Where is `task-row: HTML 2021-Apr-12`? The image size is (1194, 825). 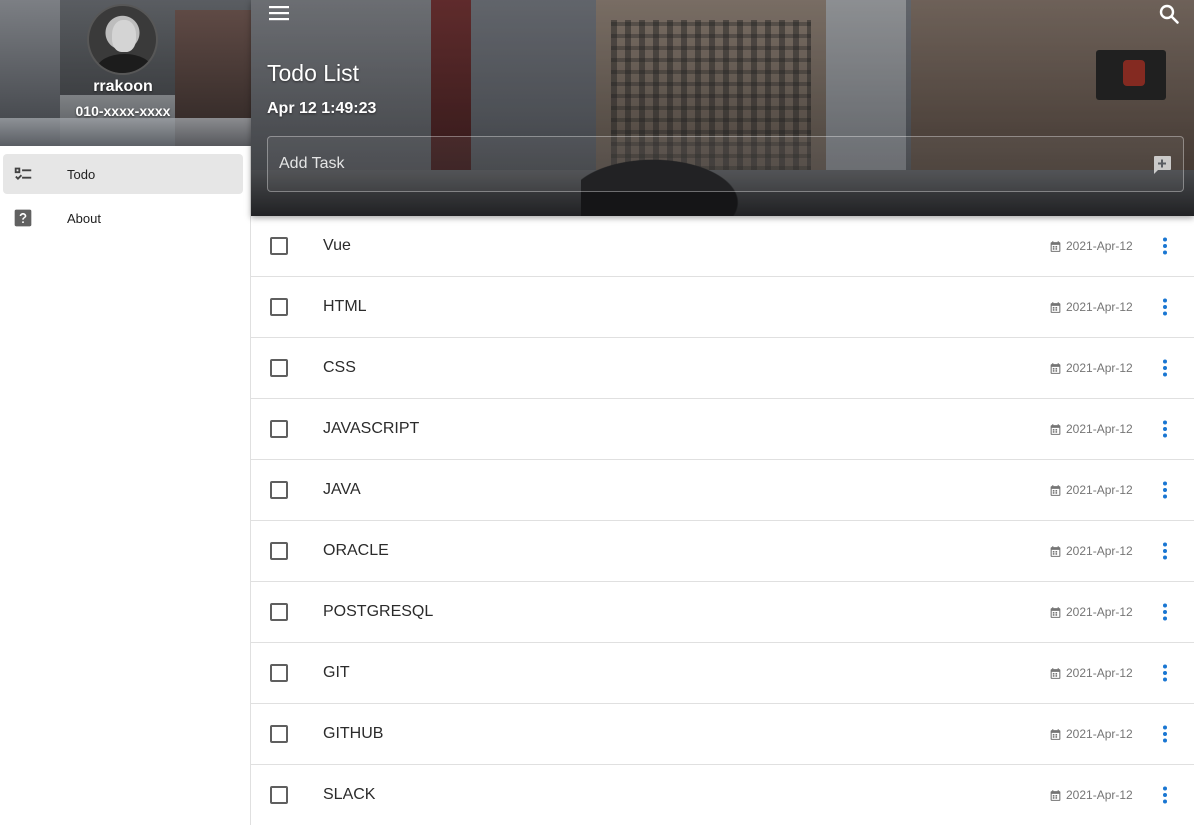
task-row: HTML 2021-Apr-12 is located at coordinates (722, 307).